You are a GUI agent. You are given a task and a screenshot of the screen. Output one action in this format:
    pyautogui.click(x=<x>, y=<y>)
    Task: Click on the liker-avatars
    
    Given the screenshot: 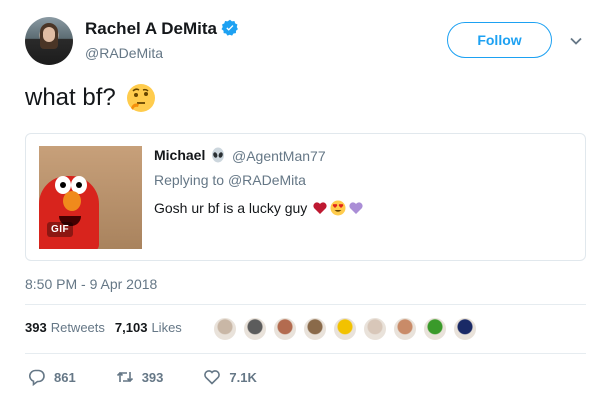 What is the action you would take?
    pyautogui.click(x=347, y=329)
    